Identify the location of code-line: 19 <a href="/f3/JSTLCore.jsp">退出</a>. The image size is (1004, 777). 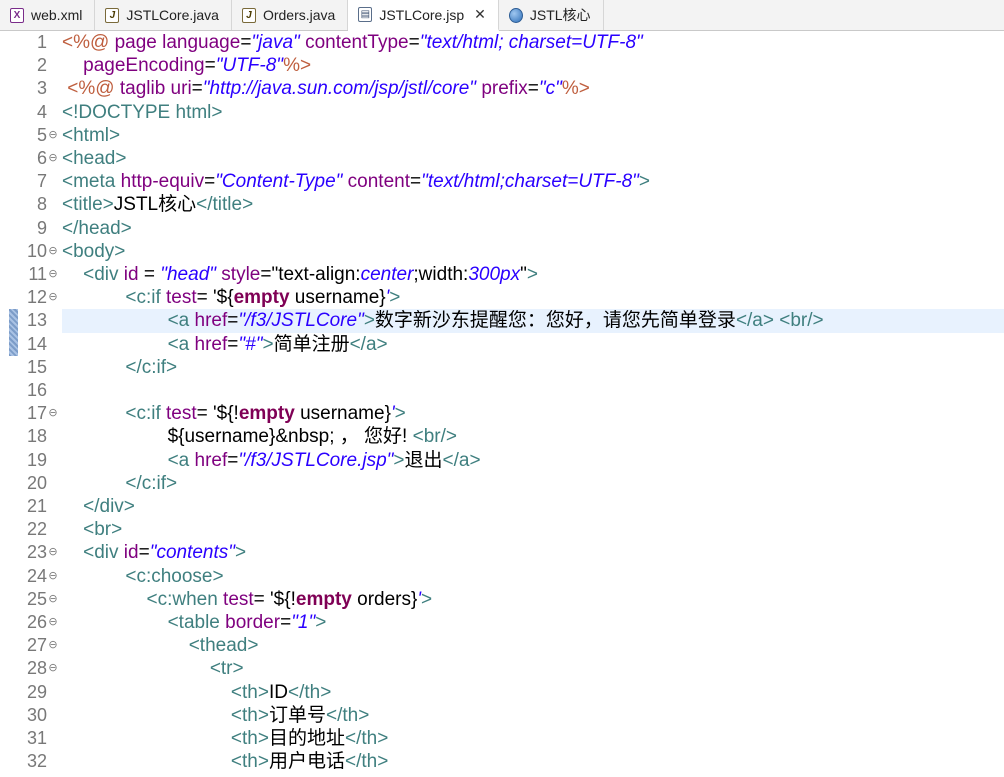
(502, 460).